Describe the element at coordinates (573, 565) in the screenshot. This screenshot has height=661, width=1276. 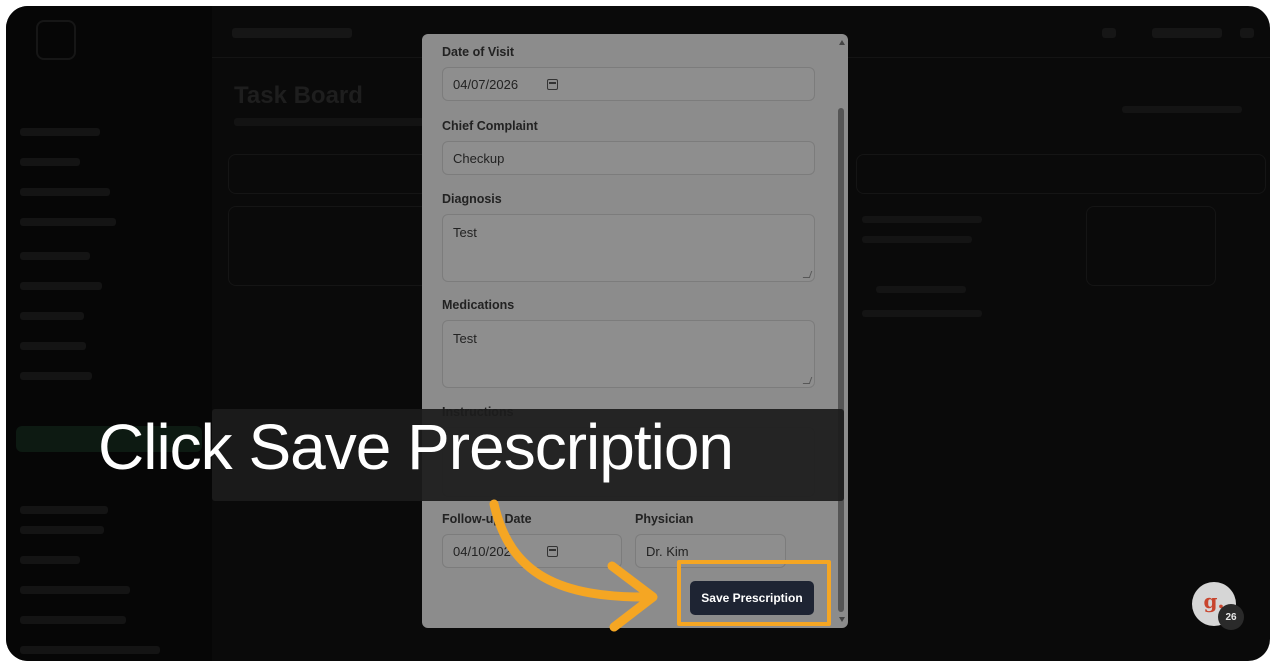
I see `pointer-arrow-icon` at that location.